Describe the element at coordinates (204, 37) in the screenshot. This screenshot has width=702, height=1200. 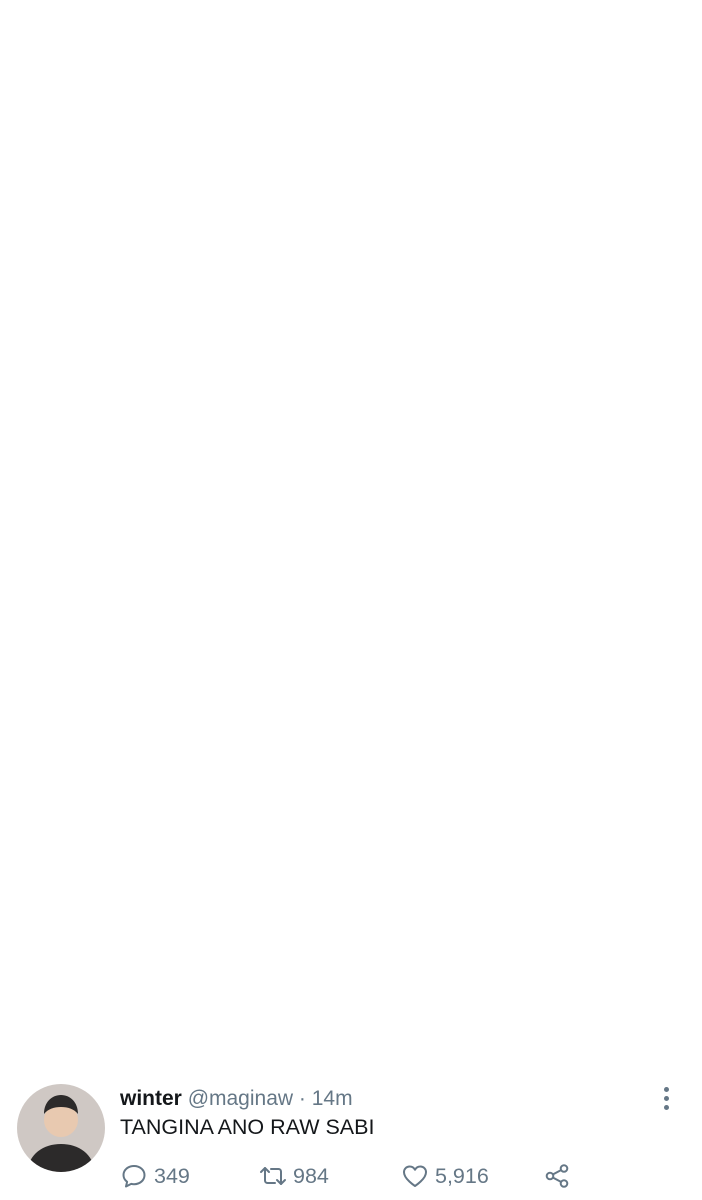
I see `user-handle: @najaevis` at that location.